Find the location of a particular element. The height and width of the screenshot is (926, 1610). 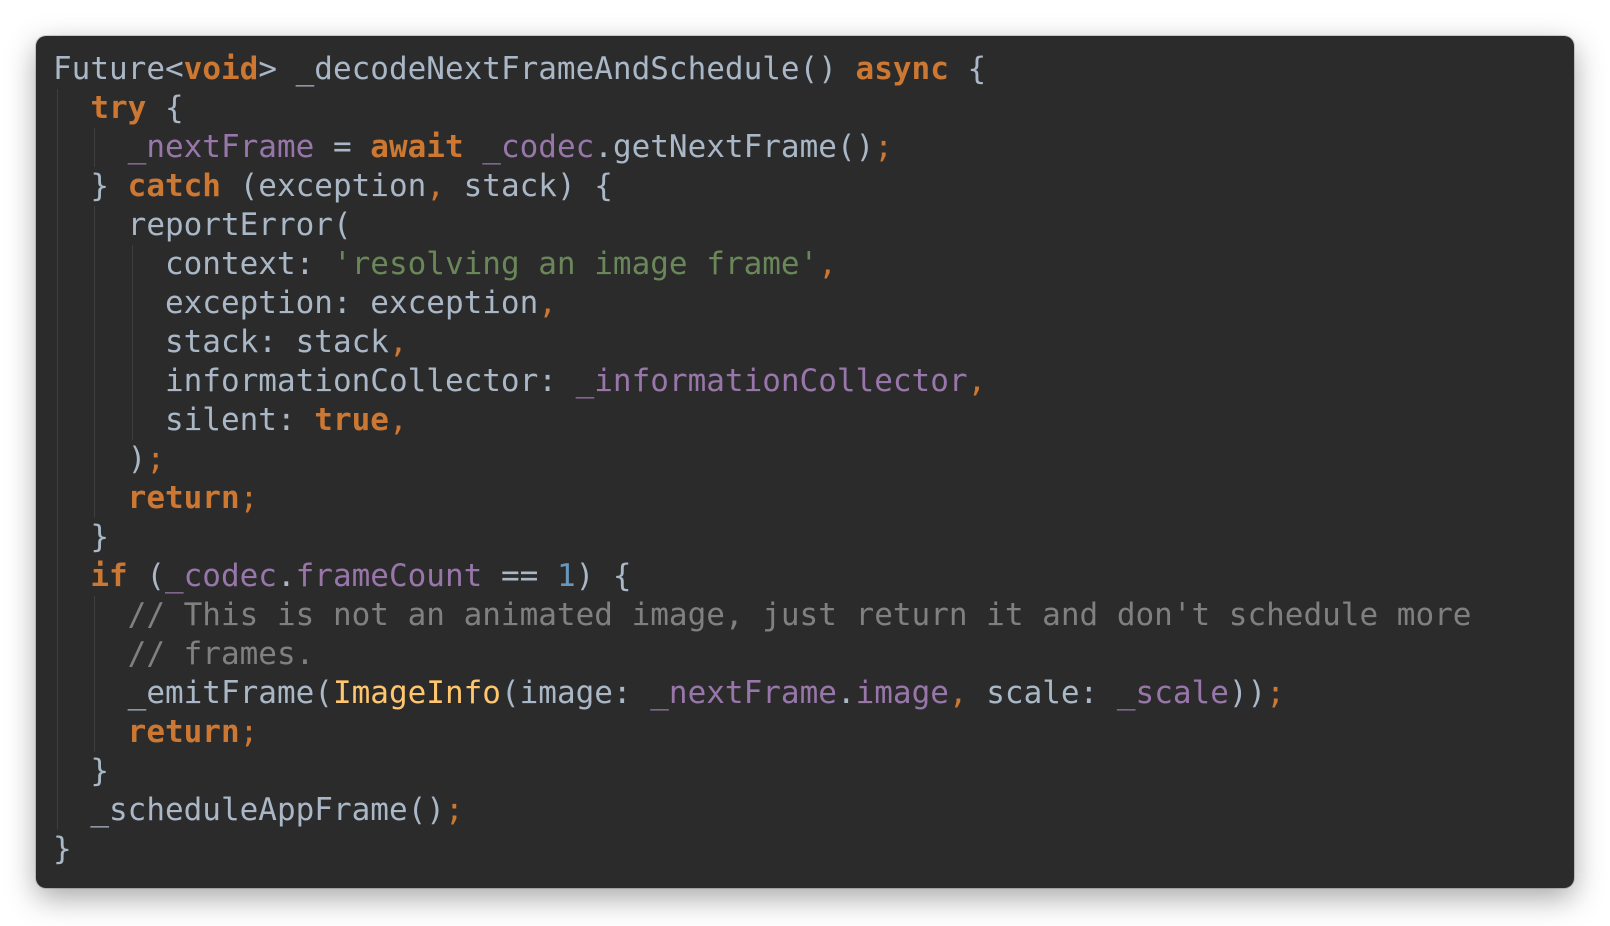

code-token: ) { is located at coordinates (603, 576).